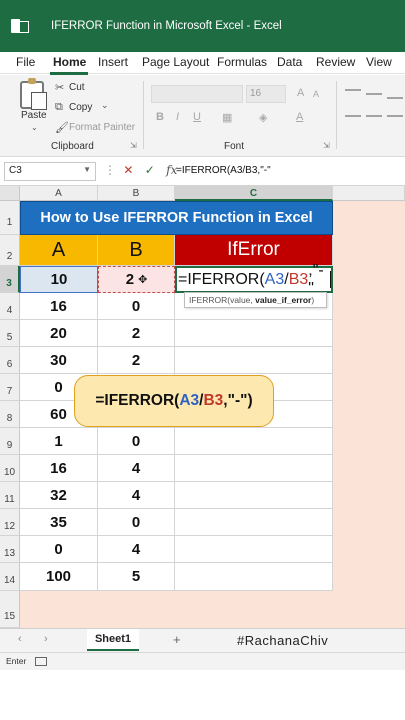 The image size is (405, 720). Describe the element at coordinates (242, 62) in the screenshot. I see `menu-formulas: Formulas` at that location.